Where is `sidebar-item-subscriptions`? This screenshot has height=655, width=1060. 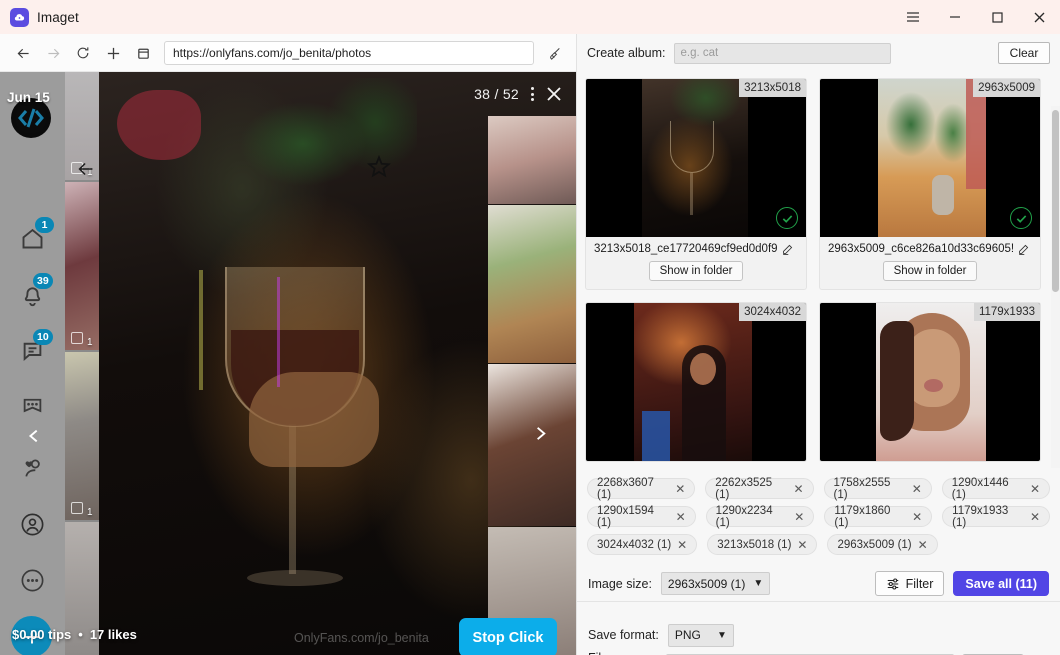
sidebar-item-subscriptions is located at coordinates (32, 468).